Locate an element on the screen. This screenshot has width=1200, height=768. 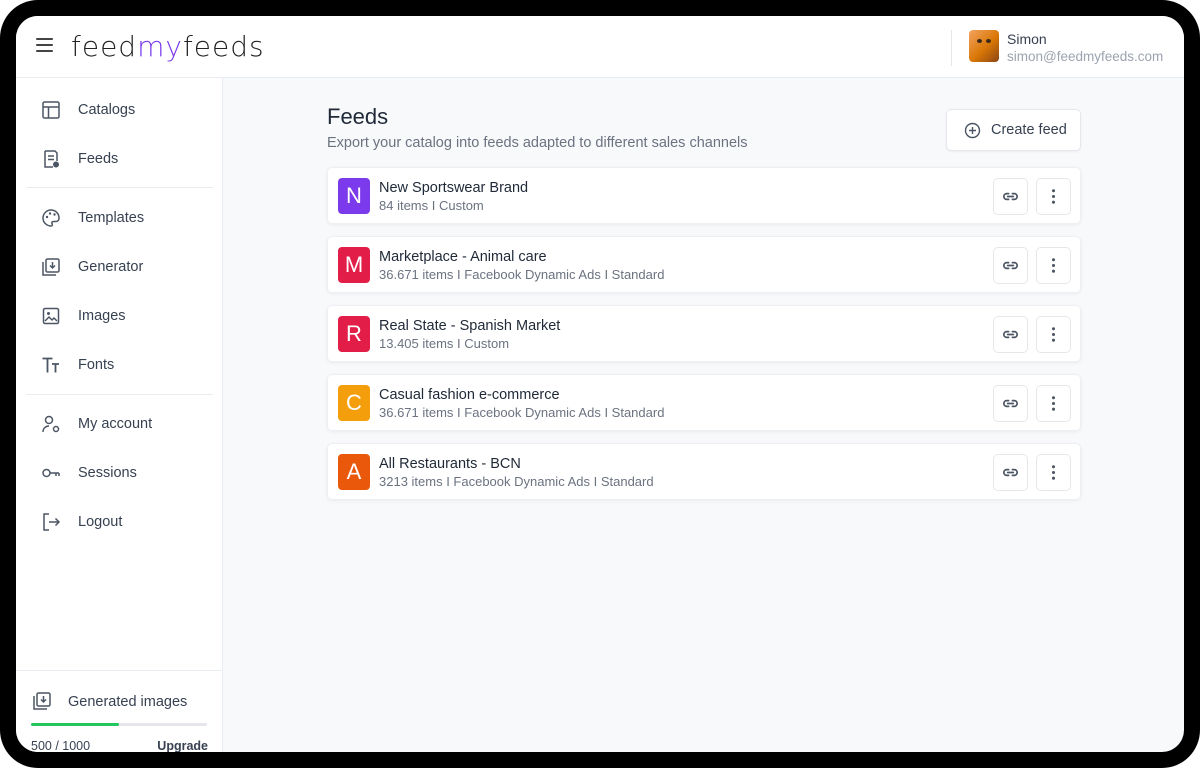
sidebar-item-feeds: Feeds is located at coordinates (119, 159).